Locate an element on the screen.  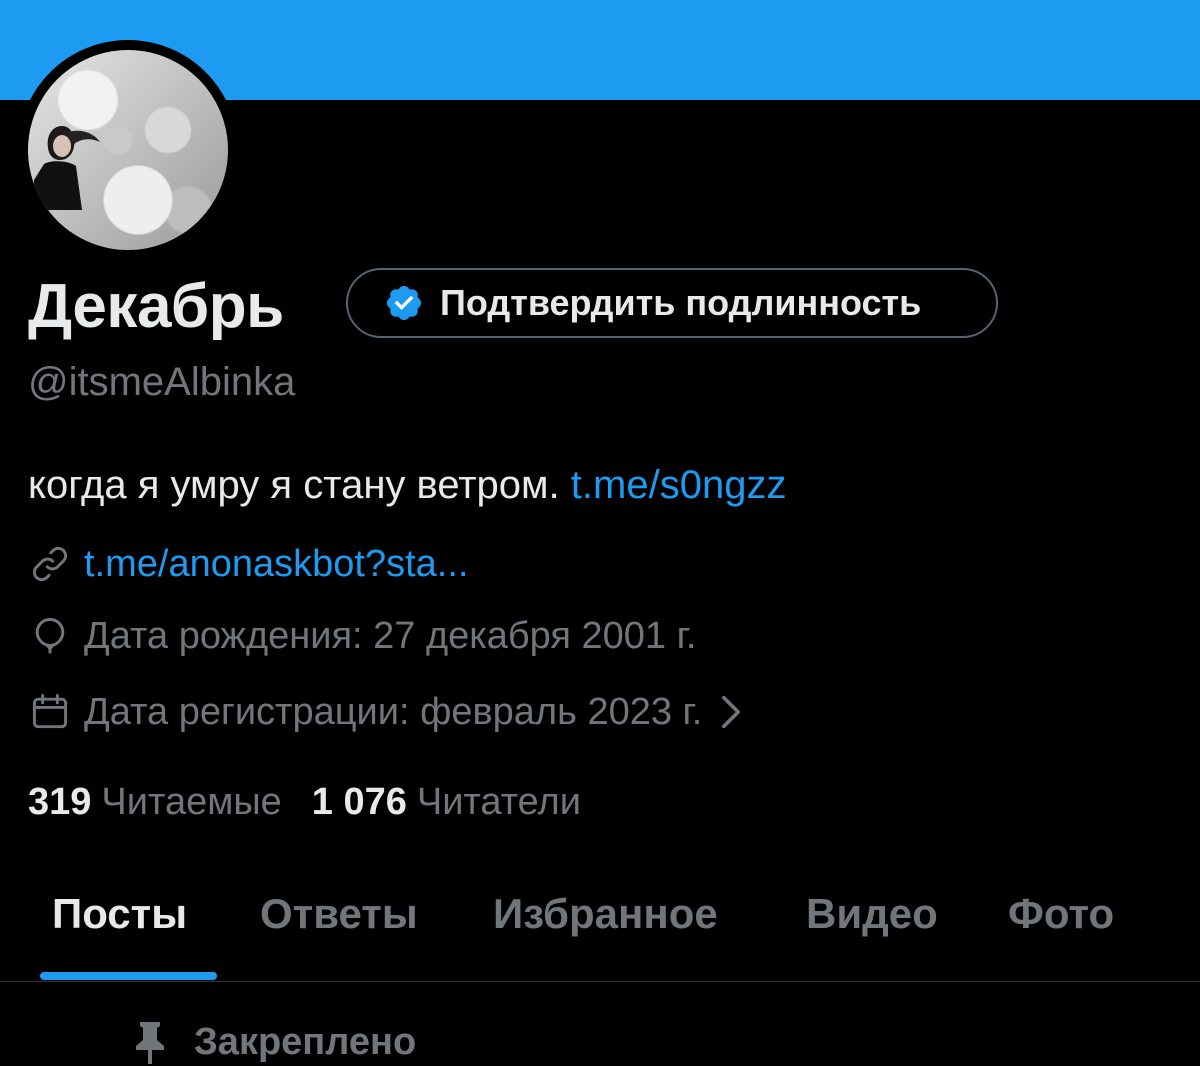
following-count: 319 is located at coordinates (60, 802).